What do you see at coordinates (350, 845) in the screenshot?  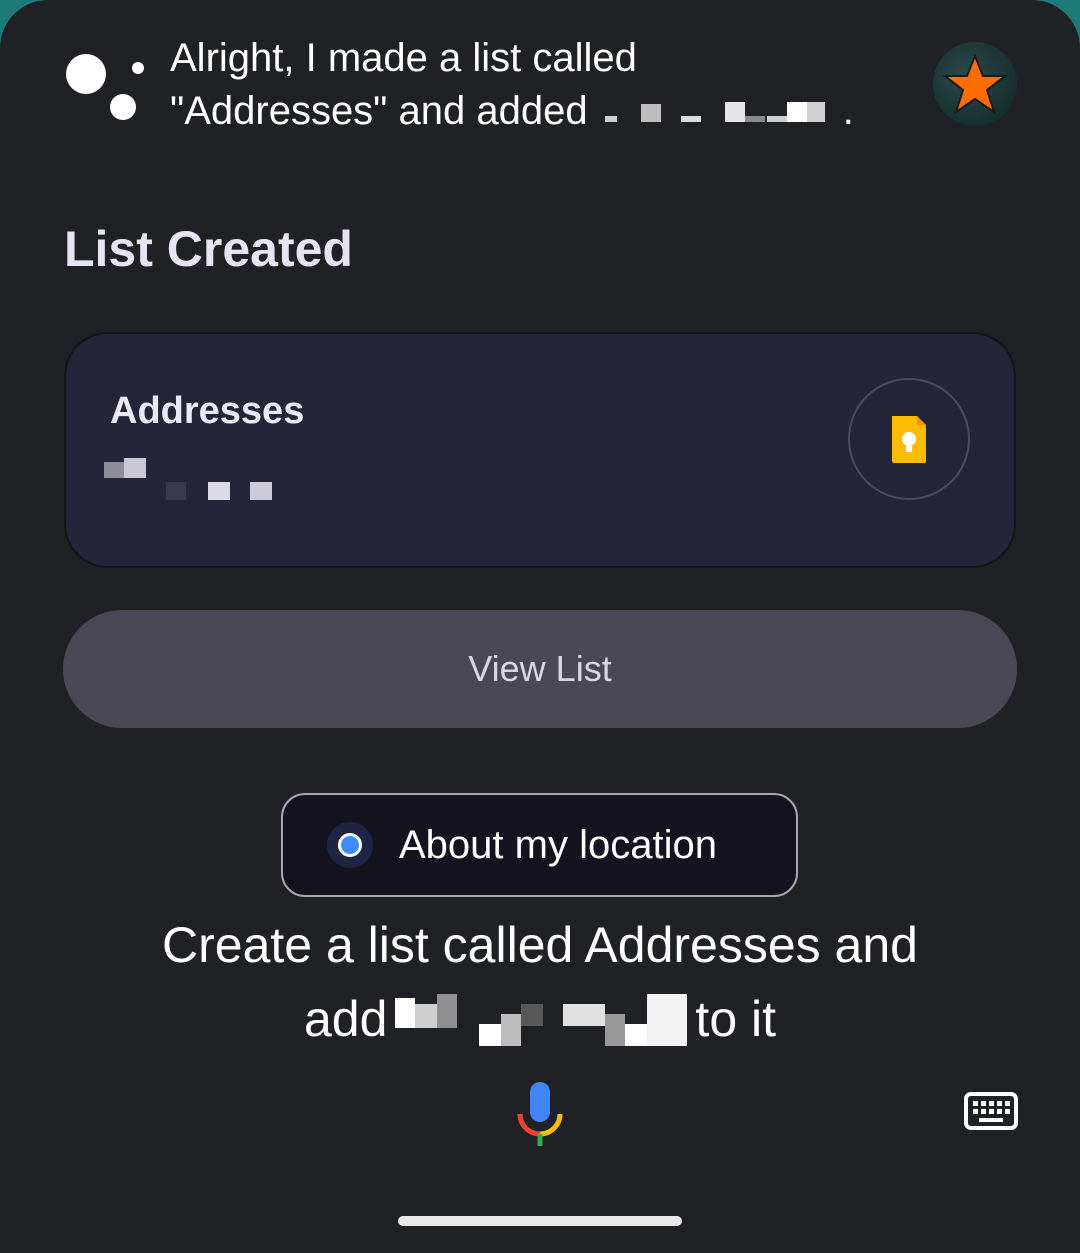 I see `location-dot-icon` at bounding box center [350, 845].